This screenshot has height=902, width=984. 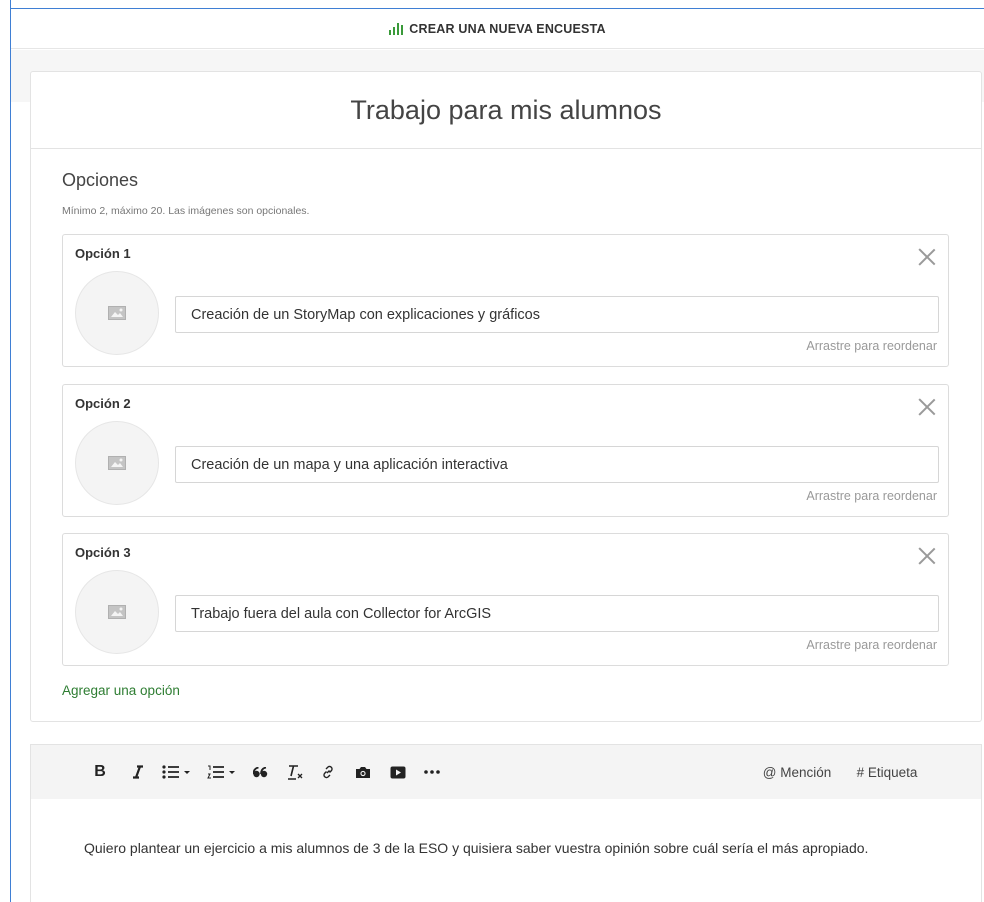 I want to click on video-button, so click(x=398, y=772).